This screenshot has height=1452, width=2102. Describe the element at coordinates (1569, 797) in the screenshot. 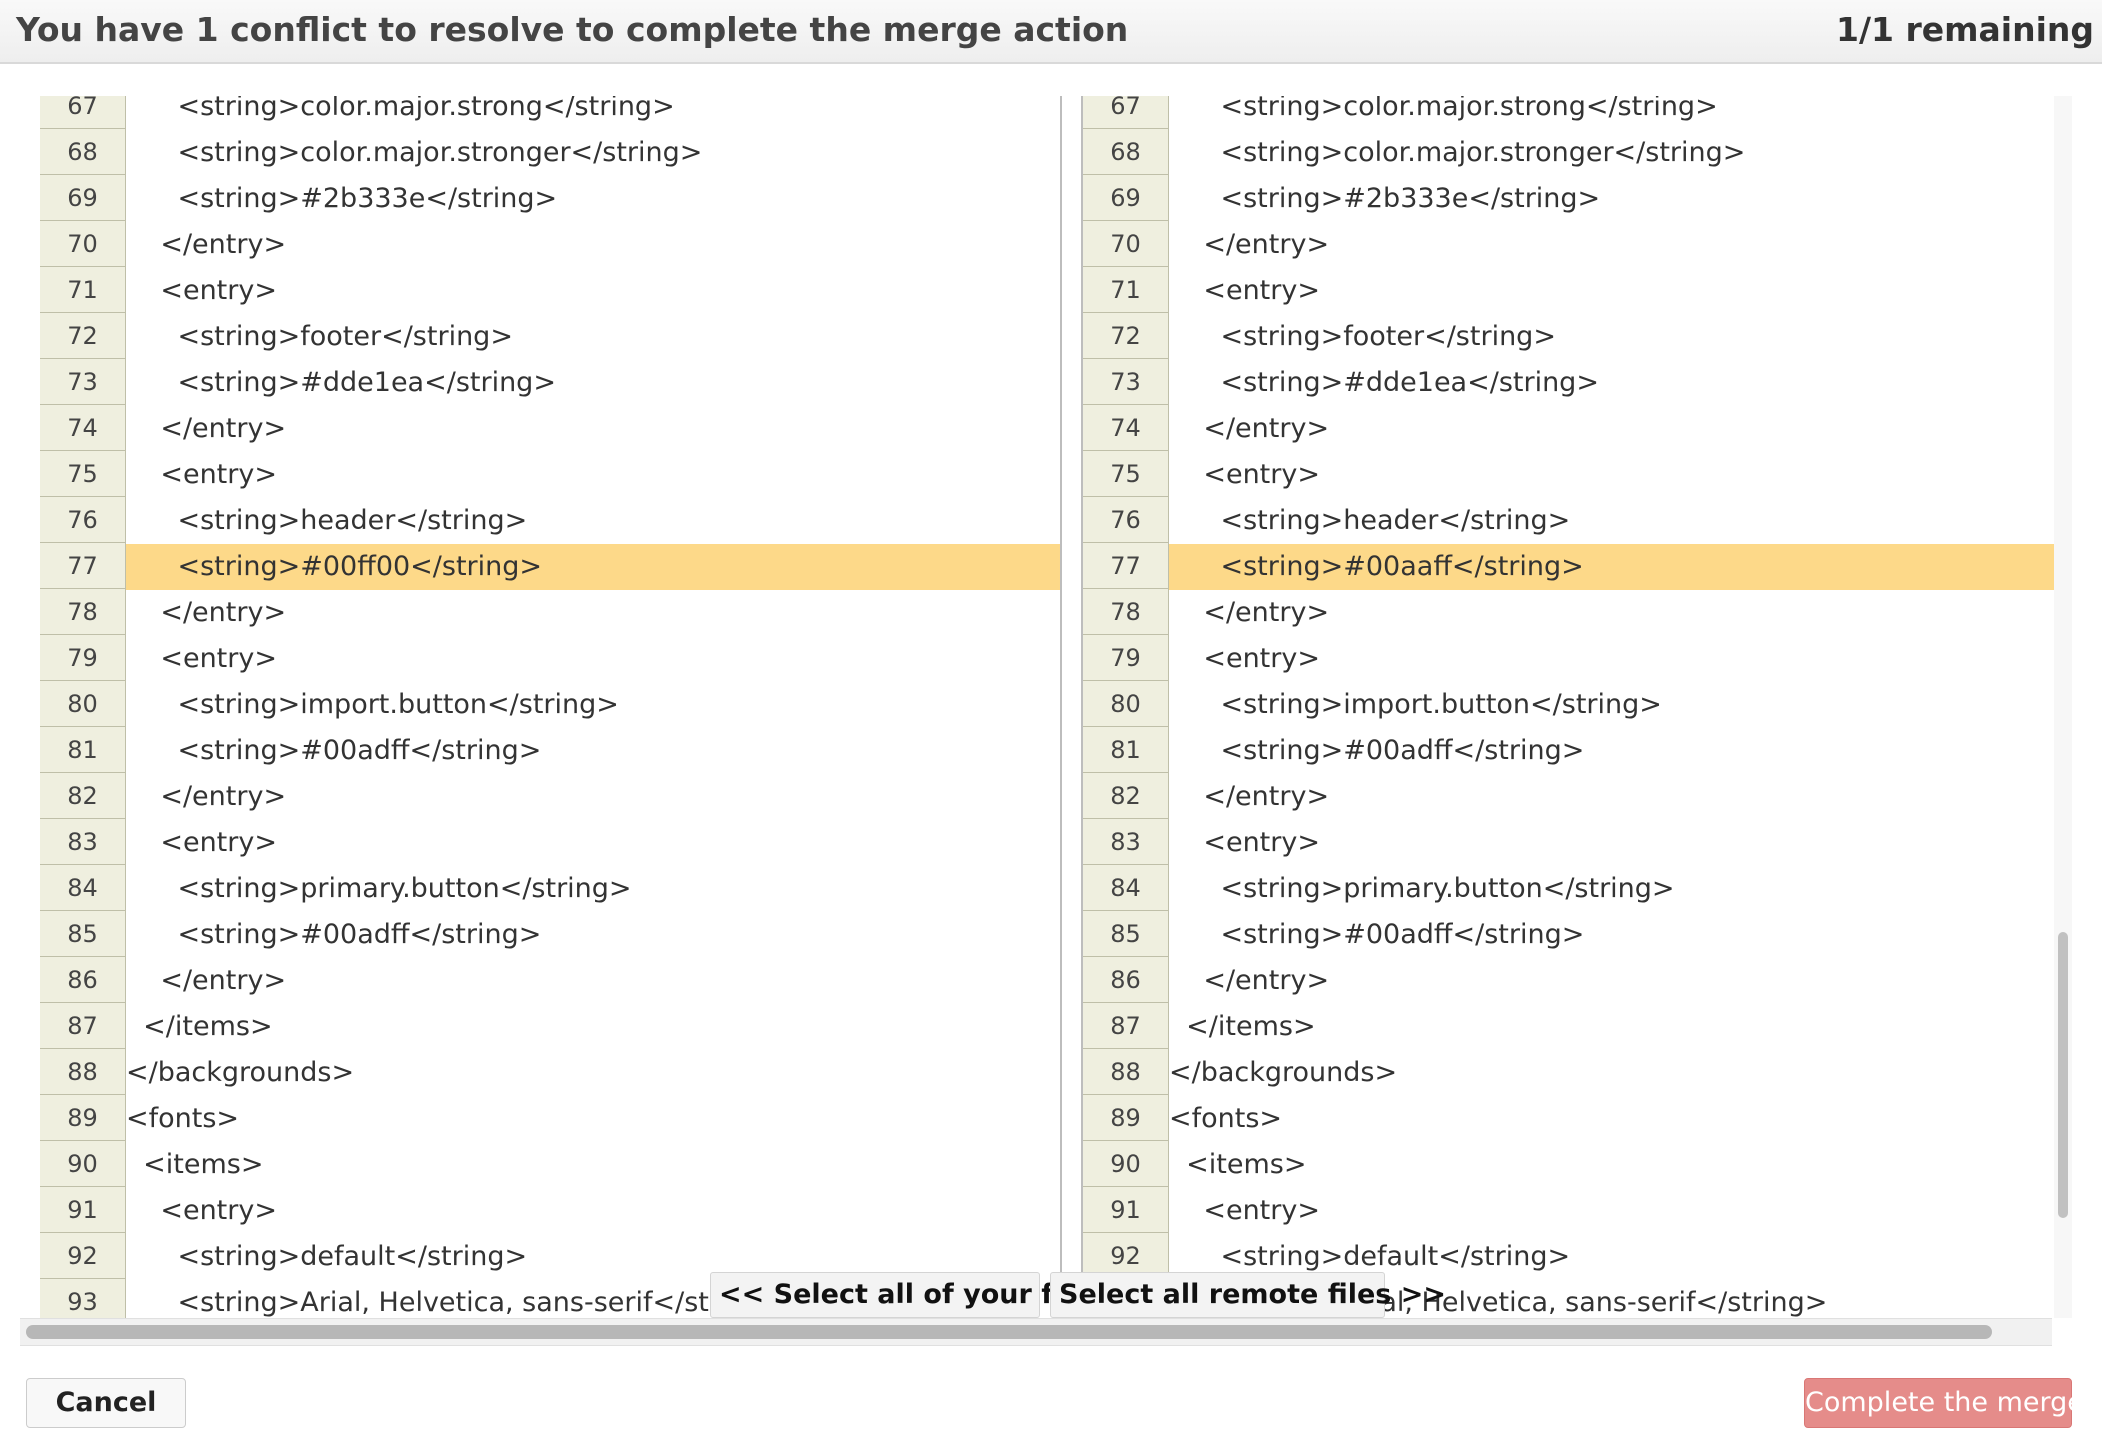

I see `code-line: 82 </entry>` at that location.